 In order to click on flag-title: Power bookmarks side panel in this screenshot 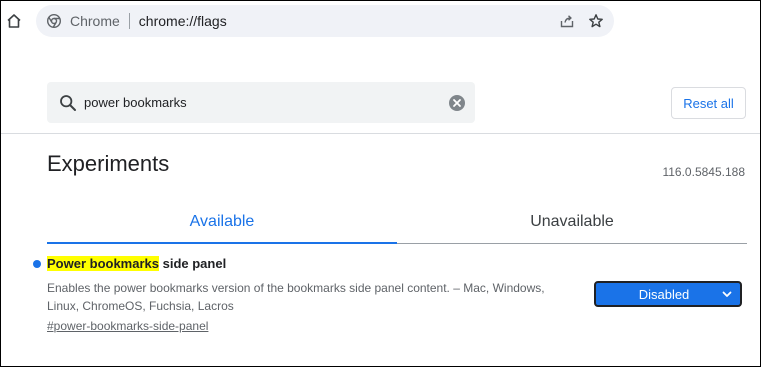, I will do `click(136, 263)`.